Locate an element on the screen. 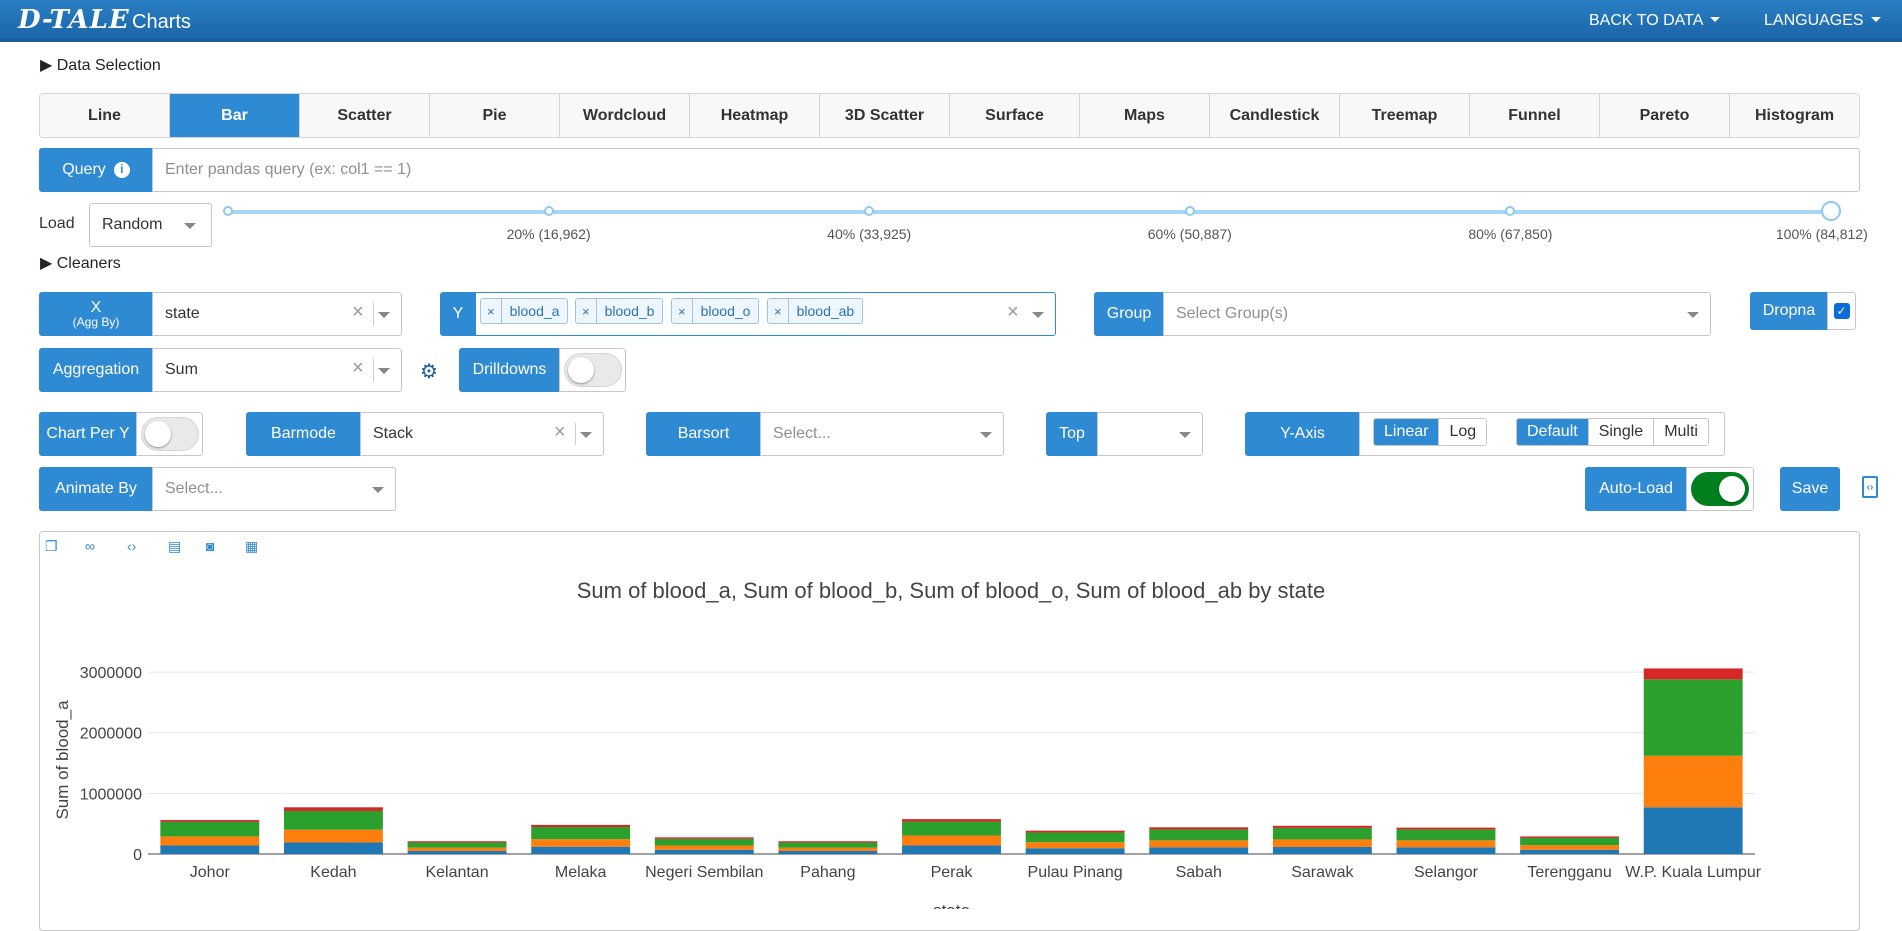 This screenshot has height=931, width=1902. drilldowns-label: Drilldowns is located at coordinates (509, 370).